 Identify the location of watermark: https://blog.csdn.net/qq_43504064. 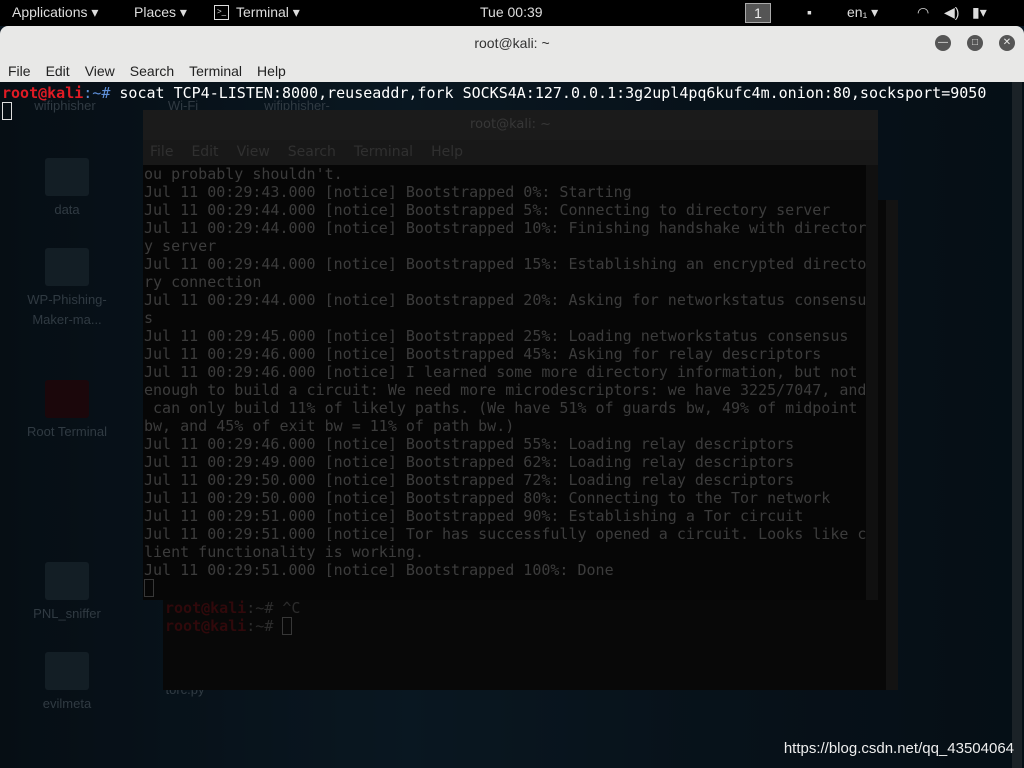
(898, 748).